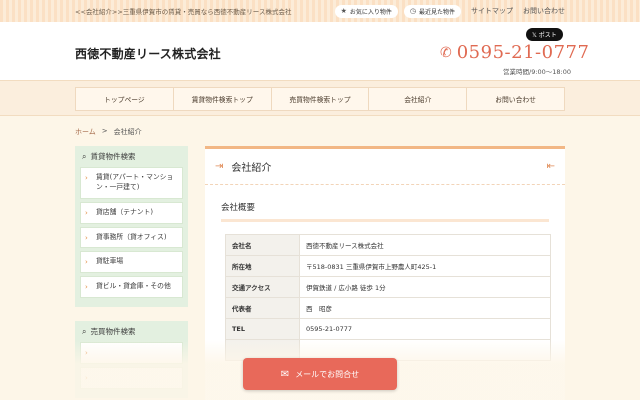 The image size is (640, 400). Describe the element at coordinates (544, 11) in the screenshot. I see `contact-link: お問い合わせ` at that location.